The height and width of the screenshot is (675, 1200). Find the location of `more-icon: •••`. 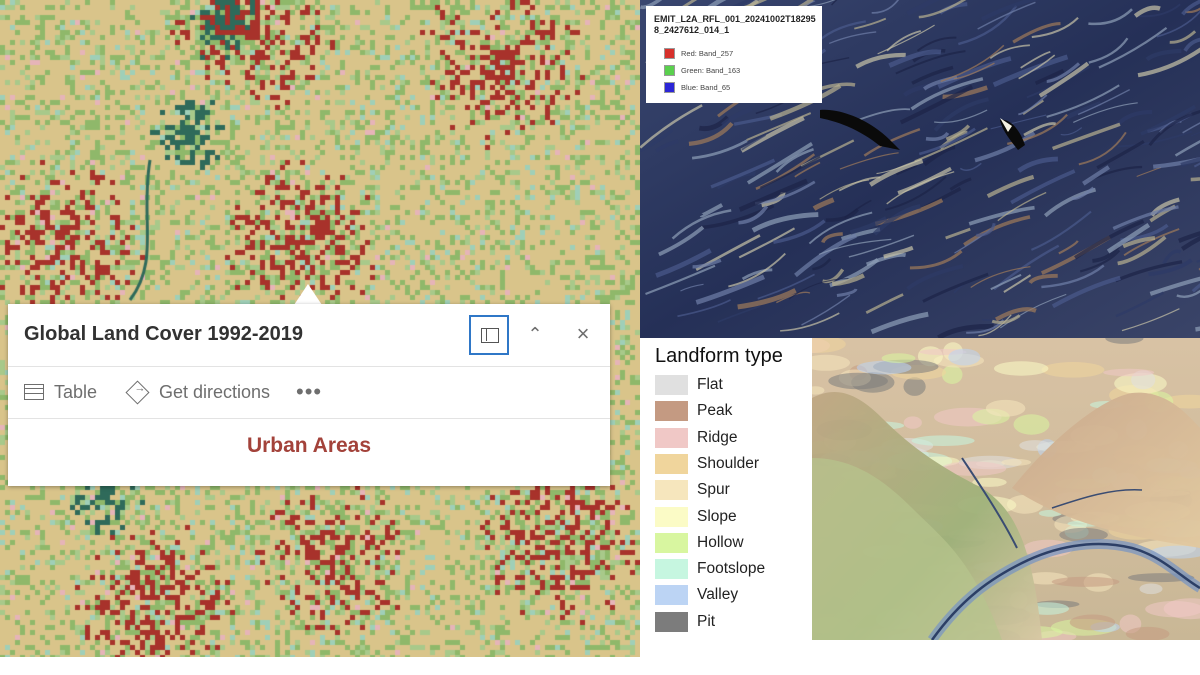

more-icon: ••• is located at coordinates (309, 391).